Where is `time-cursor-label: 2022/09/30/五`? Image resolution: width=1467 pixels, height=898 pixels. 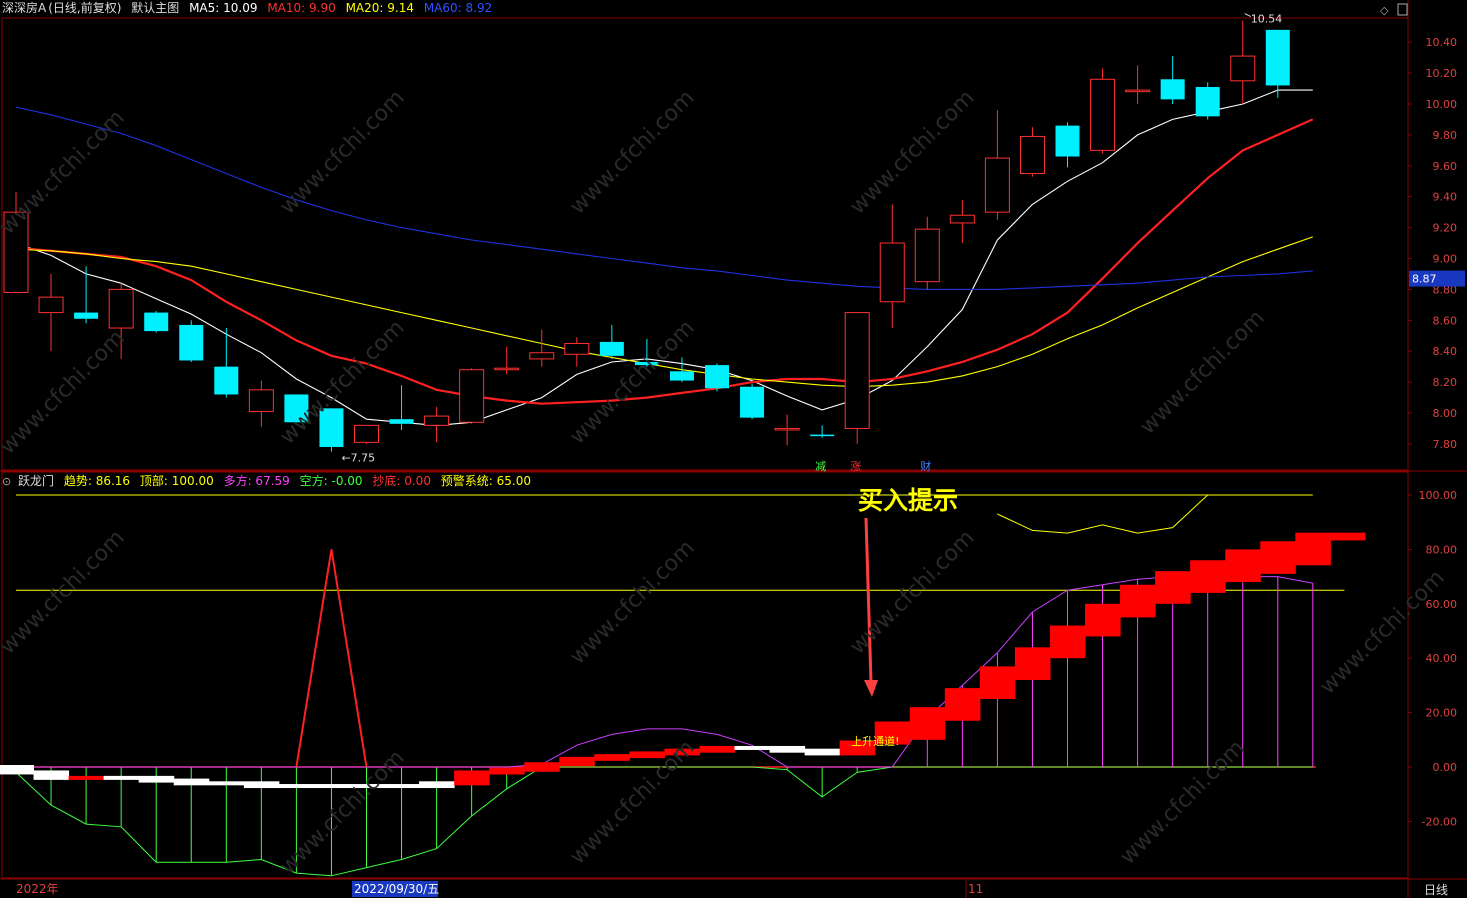
time-cursor-label: 2022/09/30/五 is located at coordinates (396, 889).